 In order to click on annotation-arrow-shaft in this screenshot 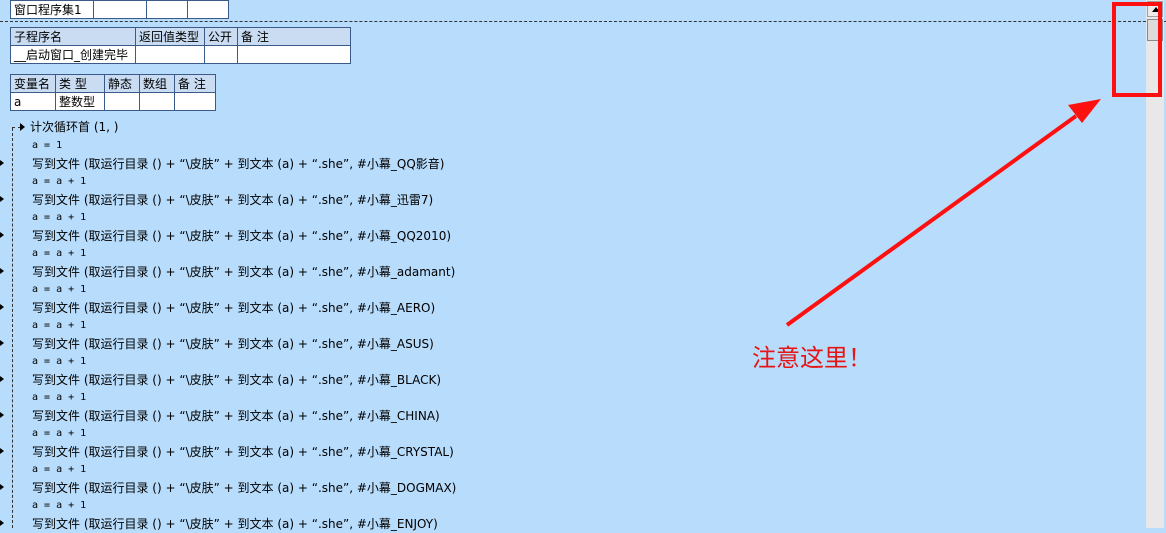, I will do `click(931, 220)`.